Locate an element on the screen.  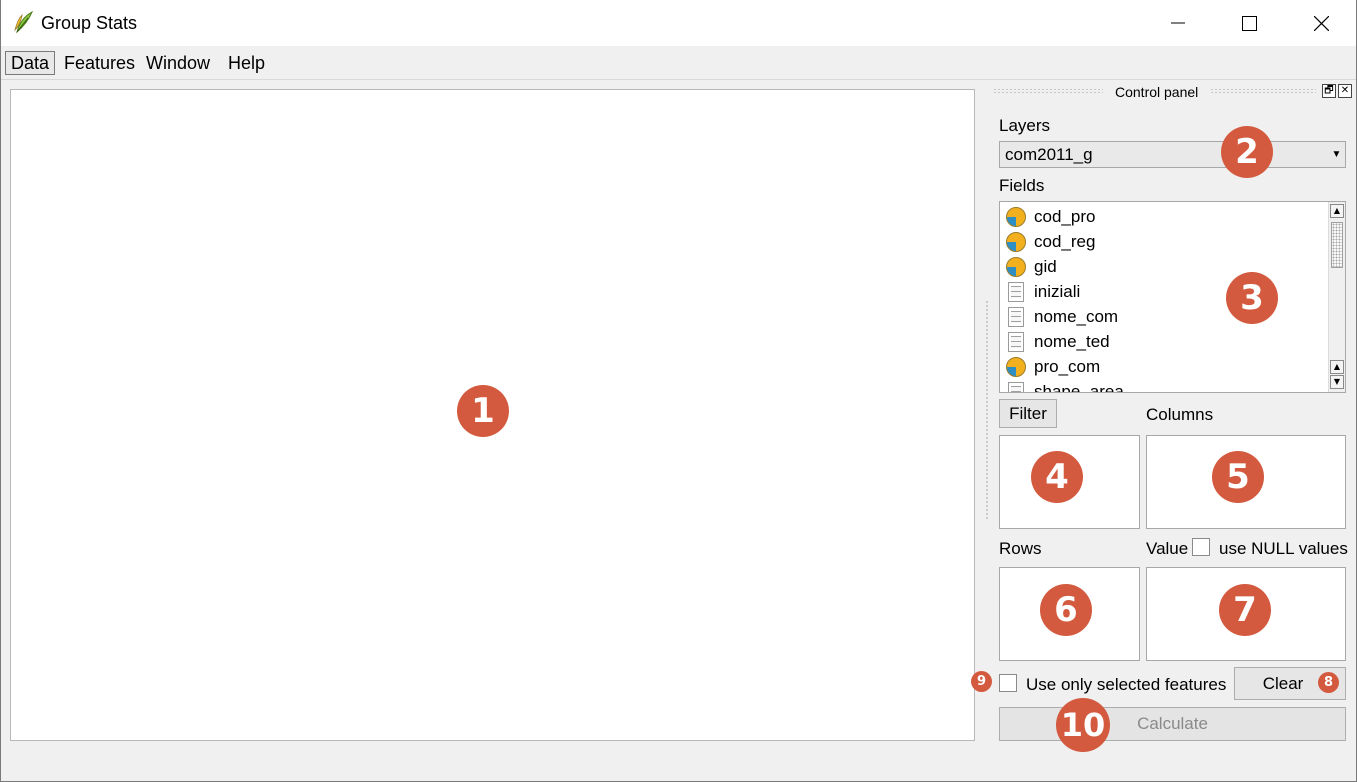
dock-float-button: 🗗 is located at coordinates (1329, 91).